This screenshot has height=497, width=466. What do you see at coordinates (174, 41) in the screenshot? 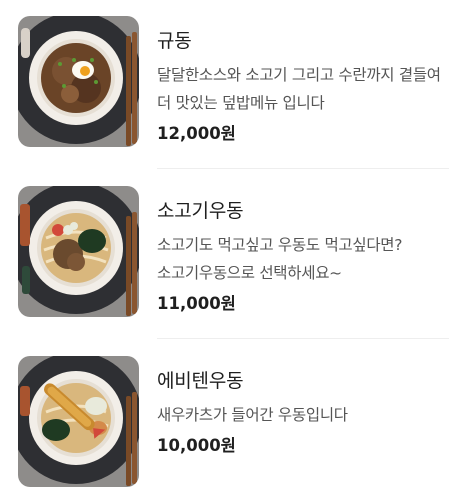
I see `menu-item-name: 규동` at bounding box center [174, 41].